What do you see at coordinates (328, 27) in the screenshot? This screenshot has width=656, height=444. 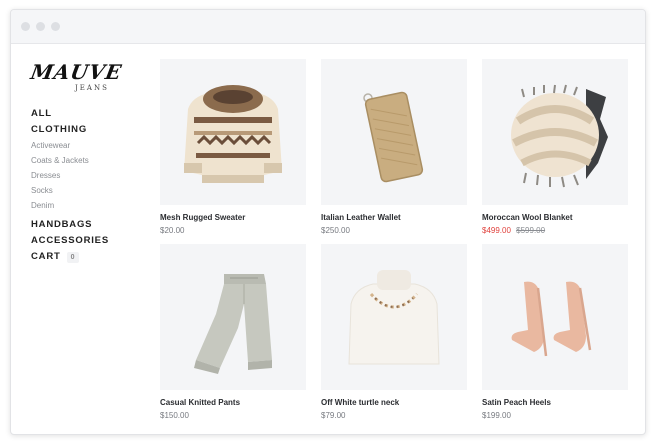 I see `title-bar` at bounding box center [328, 27].